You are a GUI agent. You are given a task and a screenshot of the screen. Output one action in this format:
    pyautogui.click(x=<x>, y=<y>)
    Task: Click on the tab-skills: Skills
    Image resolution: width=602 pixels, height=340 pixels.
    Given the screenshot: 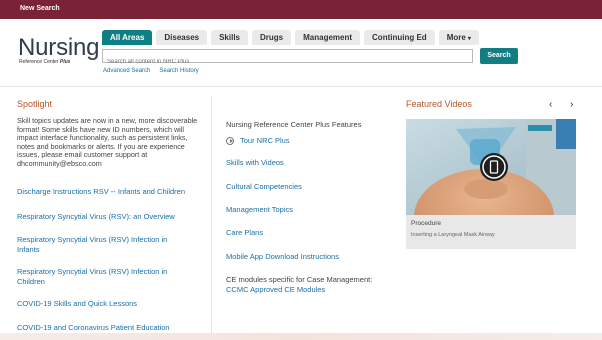 What is the action you would take?
    pyautogui.click(x=229, y=37)
    